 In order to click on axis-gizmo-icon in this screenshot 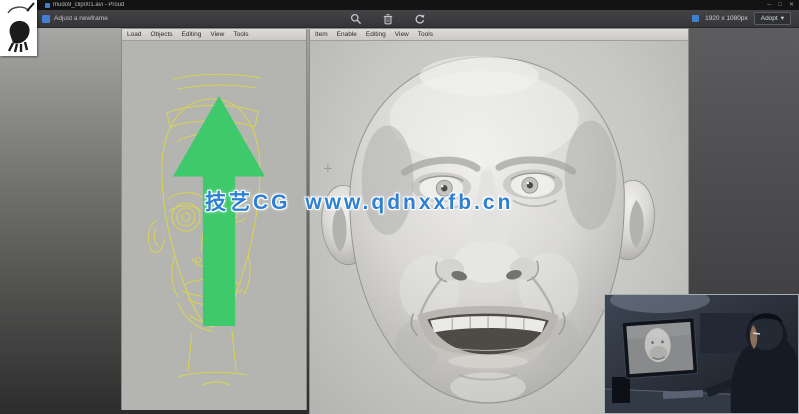, I will do `click(219, 211)`.